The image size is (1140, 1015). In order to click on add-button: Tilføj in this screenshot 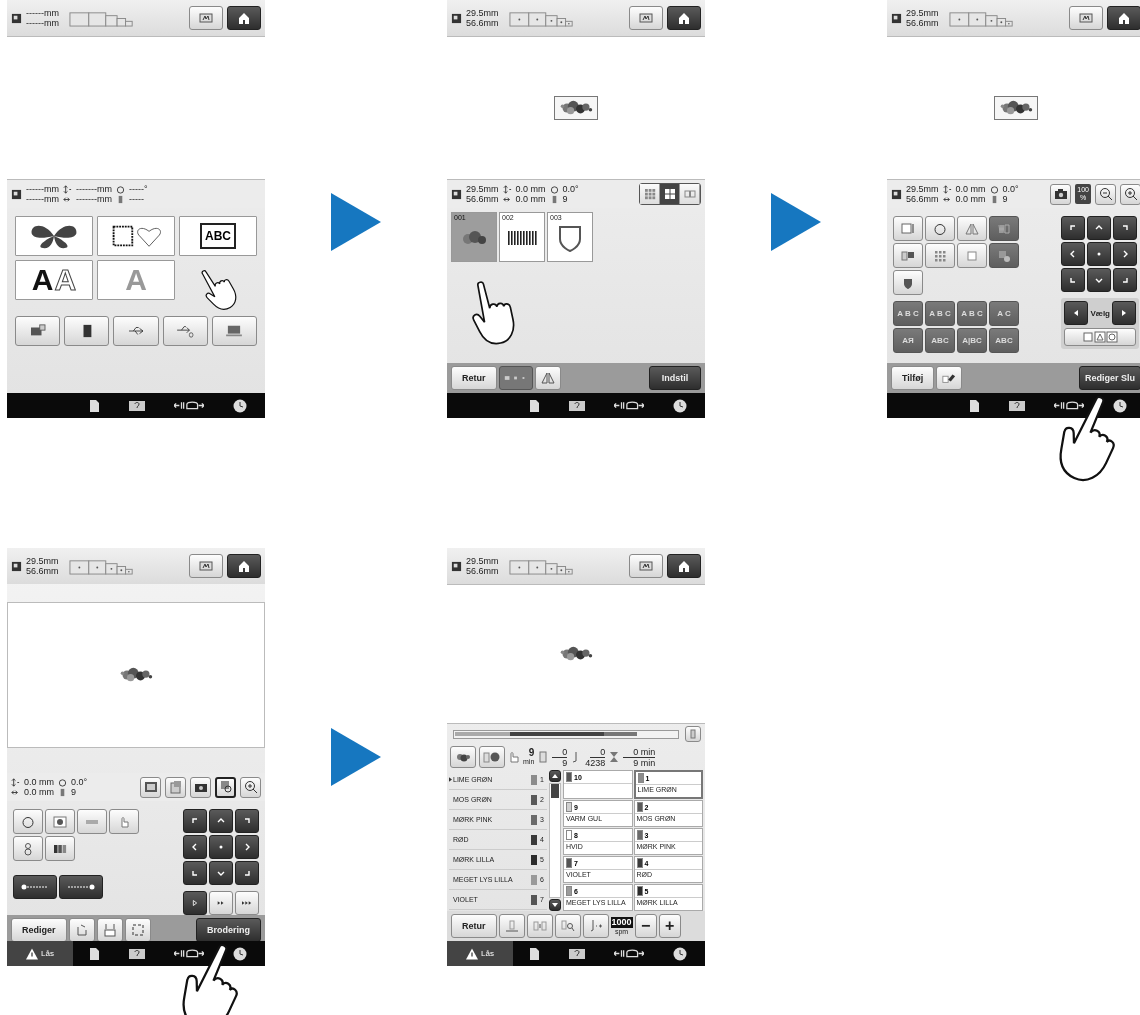, I will do `click(913, 378)`.